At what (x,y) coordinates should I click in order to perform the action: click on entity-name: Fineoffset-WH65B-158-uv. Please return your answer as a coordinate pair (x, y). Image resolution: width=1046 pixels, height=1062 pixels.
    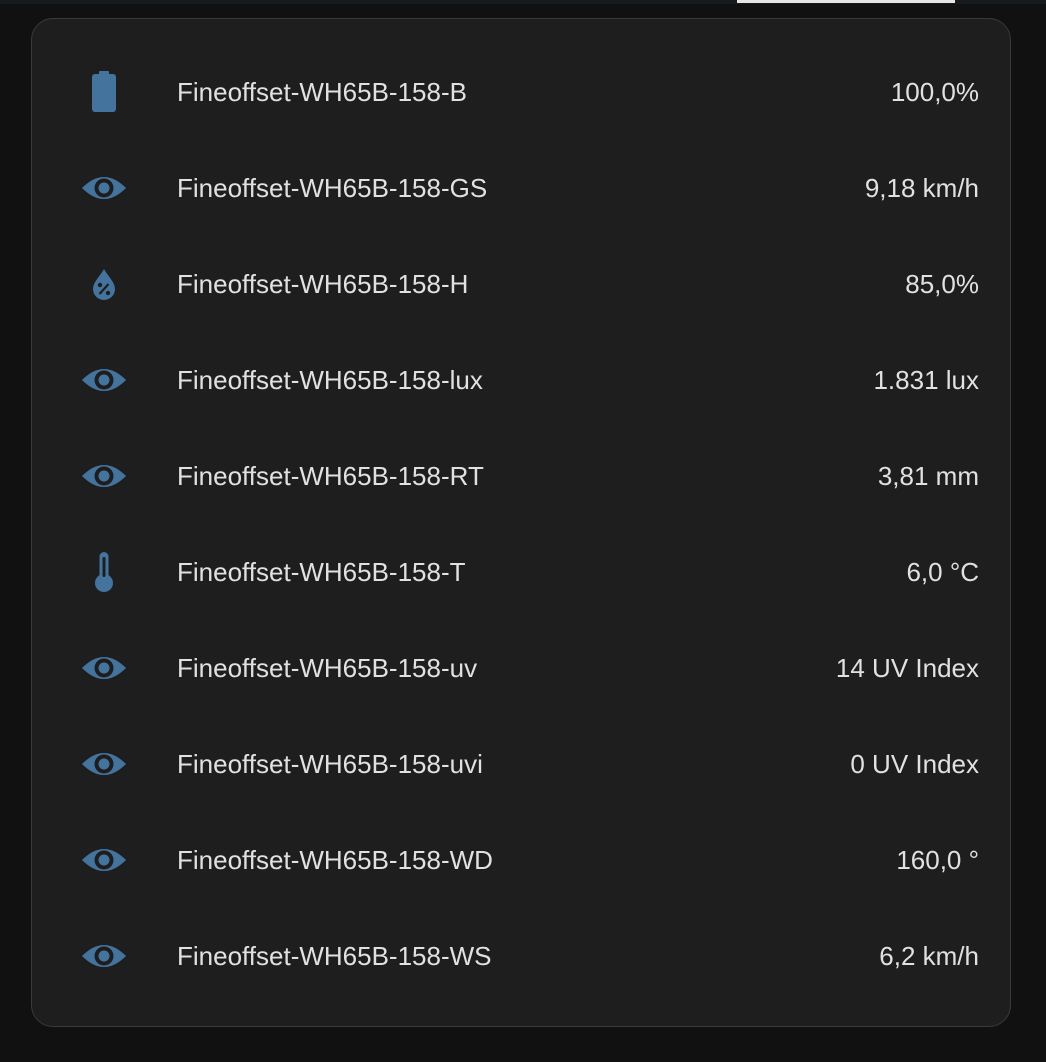
    Looking at the image, I should click on (327, 668).